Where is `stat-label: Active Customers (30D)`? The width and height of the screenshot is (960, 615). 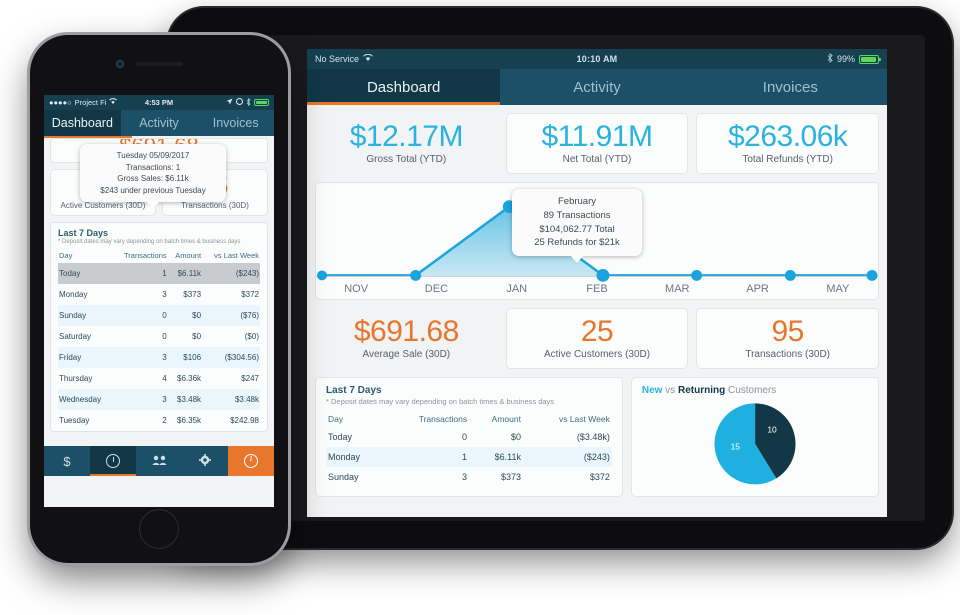
stat-label: Active Customers (30D) is located at coordinates (103, 206).